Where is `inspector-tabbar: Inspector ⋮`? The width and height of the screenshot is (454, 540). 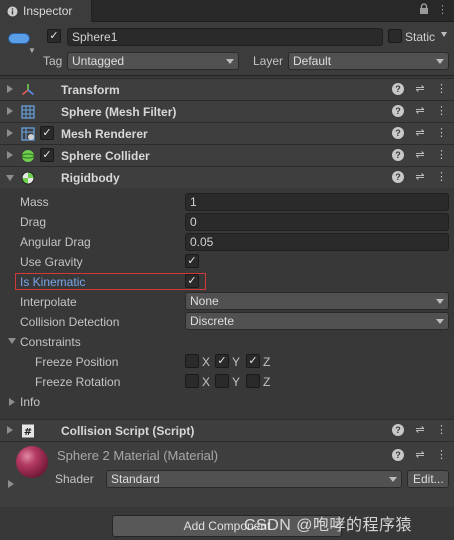
inspector-tabbar: Inspector ⋮ is located at coordinates (227, 11).